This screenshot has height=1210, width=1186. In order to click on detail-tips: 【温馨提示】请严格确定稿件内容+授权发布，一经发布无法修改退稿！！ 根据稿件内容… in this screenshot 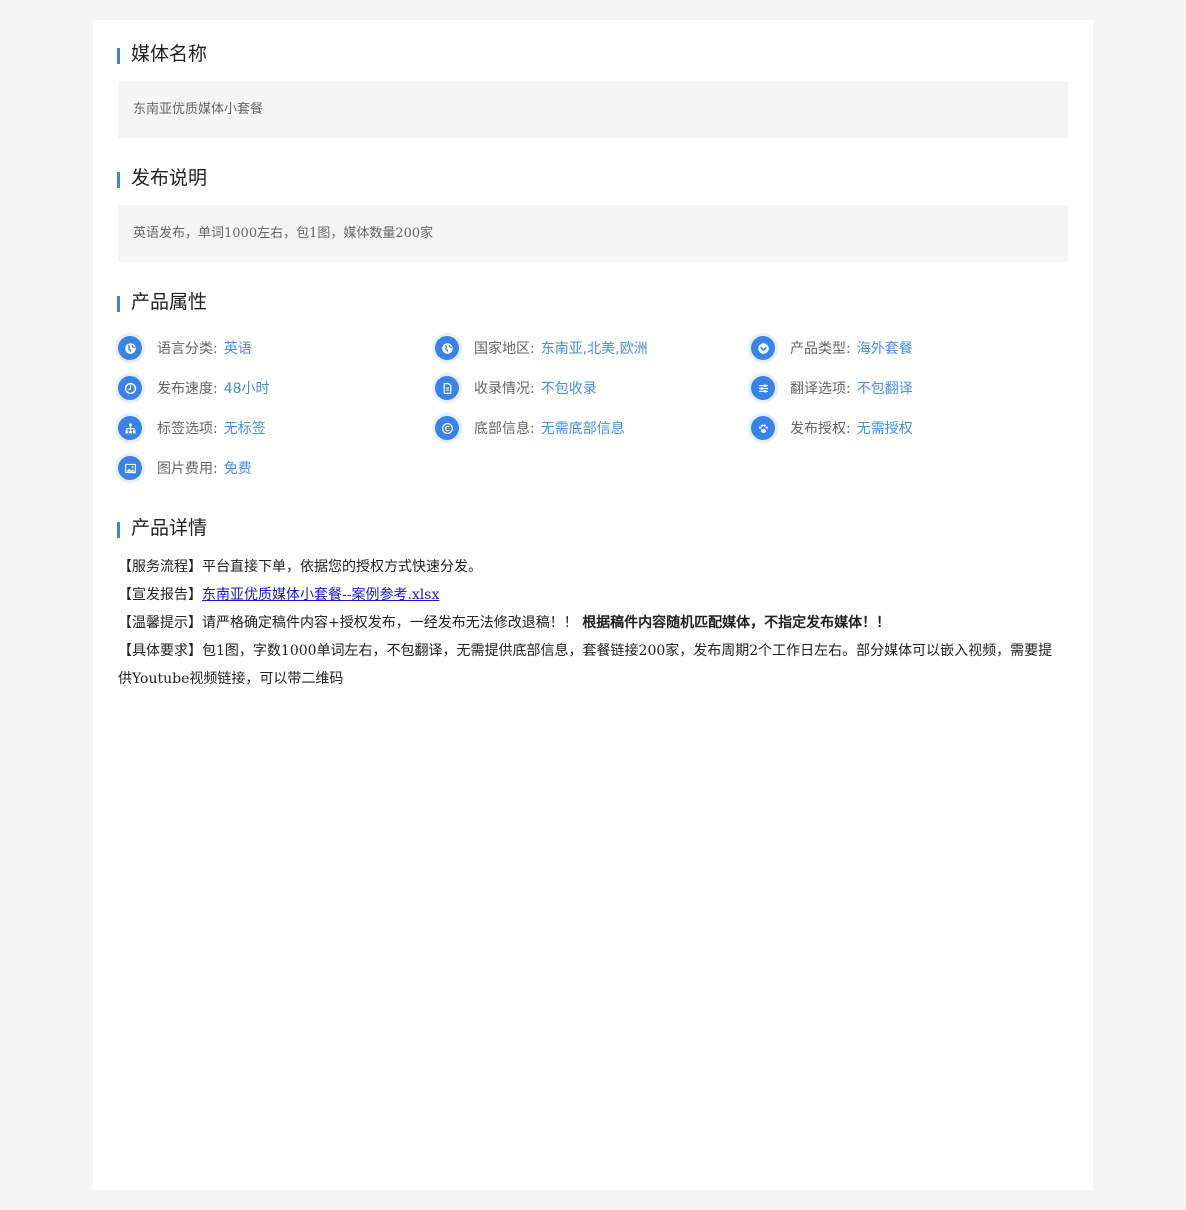, I will do `click(590, 623)`.